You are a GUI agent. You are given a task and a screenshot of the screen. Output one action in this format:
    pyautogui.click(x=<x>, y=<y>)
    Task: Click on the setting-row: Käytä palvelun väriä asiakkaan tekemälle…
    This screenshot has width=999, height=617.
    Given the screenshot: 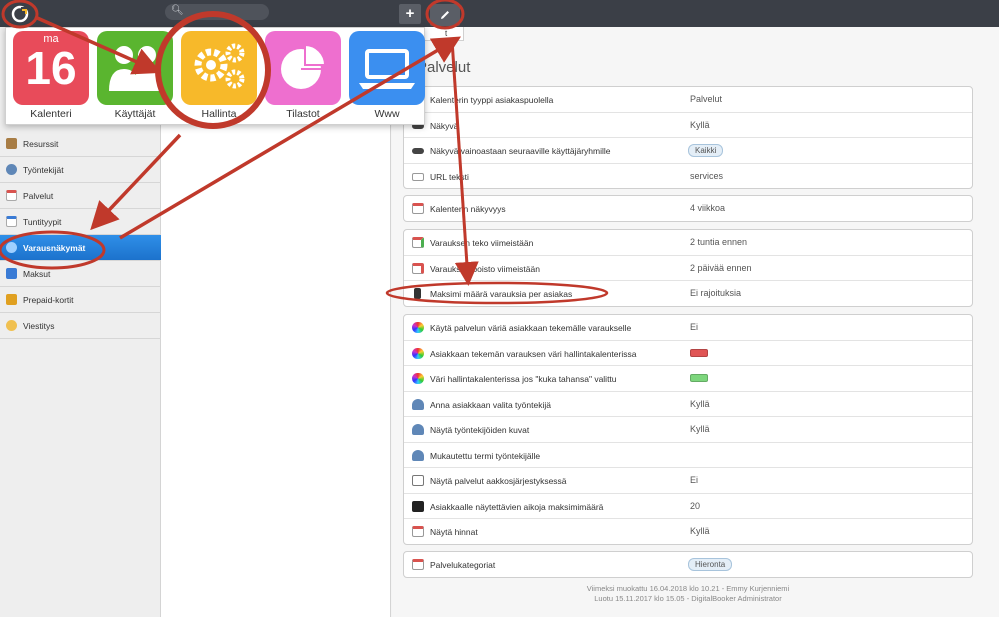 What is the action you would take?
    pyautogui.click(x=688, y=328)
    